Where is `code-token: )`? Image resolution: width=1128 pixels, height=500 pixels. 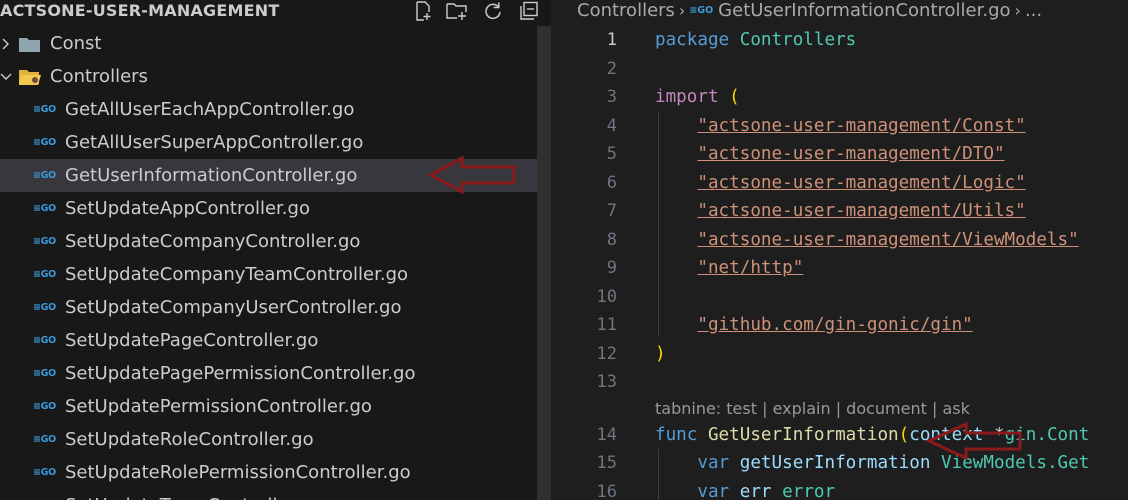
code-token: ) is located at coordinates (660, 354).